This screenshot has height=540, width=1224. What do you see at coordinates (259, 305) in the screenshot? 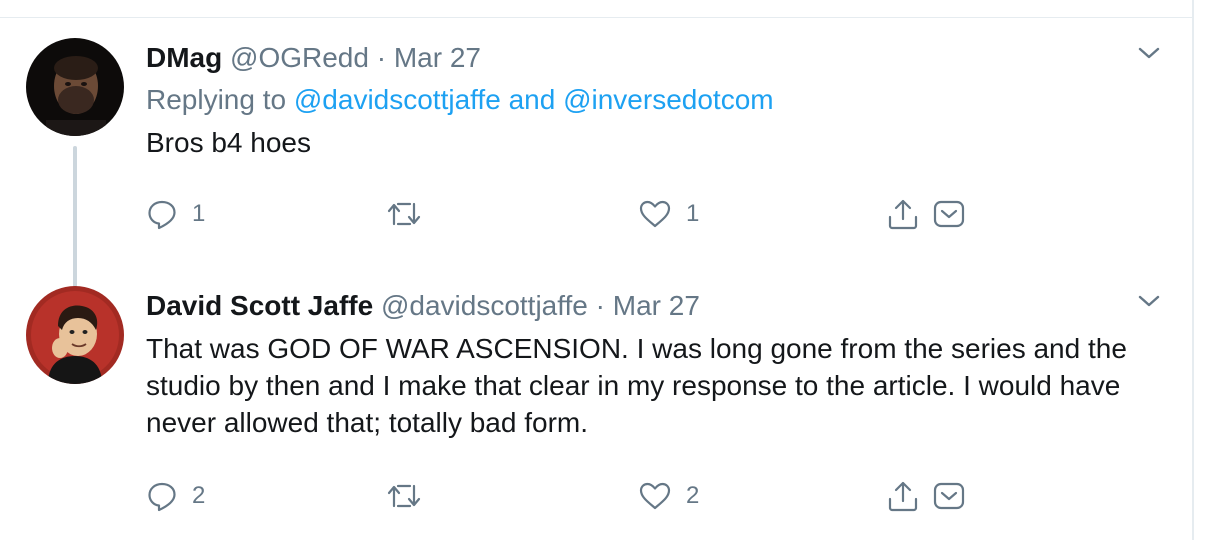
I see `display-name: David Scott Jaffe` at bounding box center [259, 305].